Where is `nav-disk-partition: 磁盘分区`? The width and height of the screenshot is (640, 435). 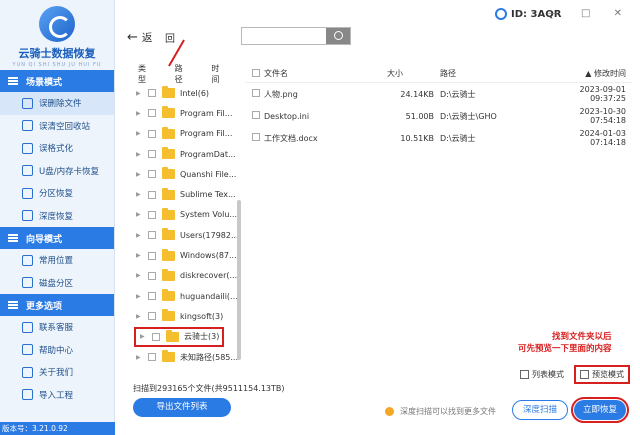
nav-disk-partition: 磁盘分区 is located at coordinates (57, 283).